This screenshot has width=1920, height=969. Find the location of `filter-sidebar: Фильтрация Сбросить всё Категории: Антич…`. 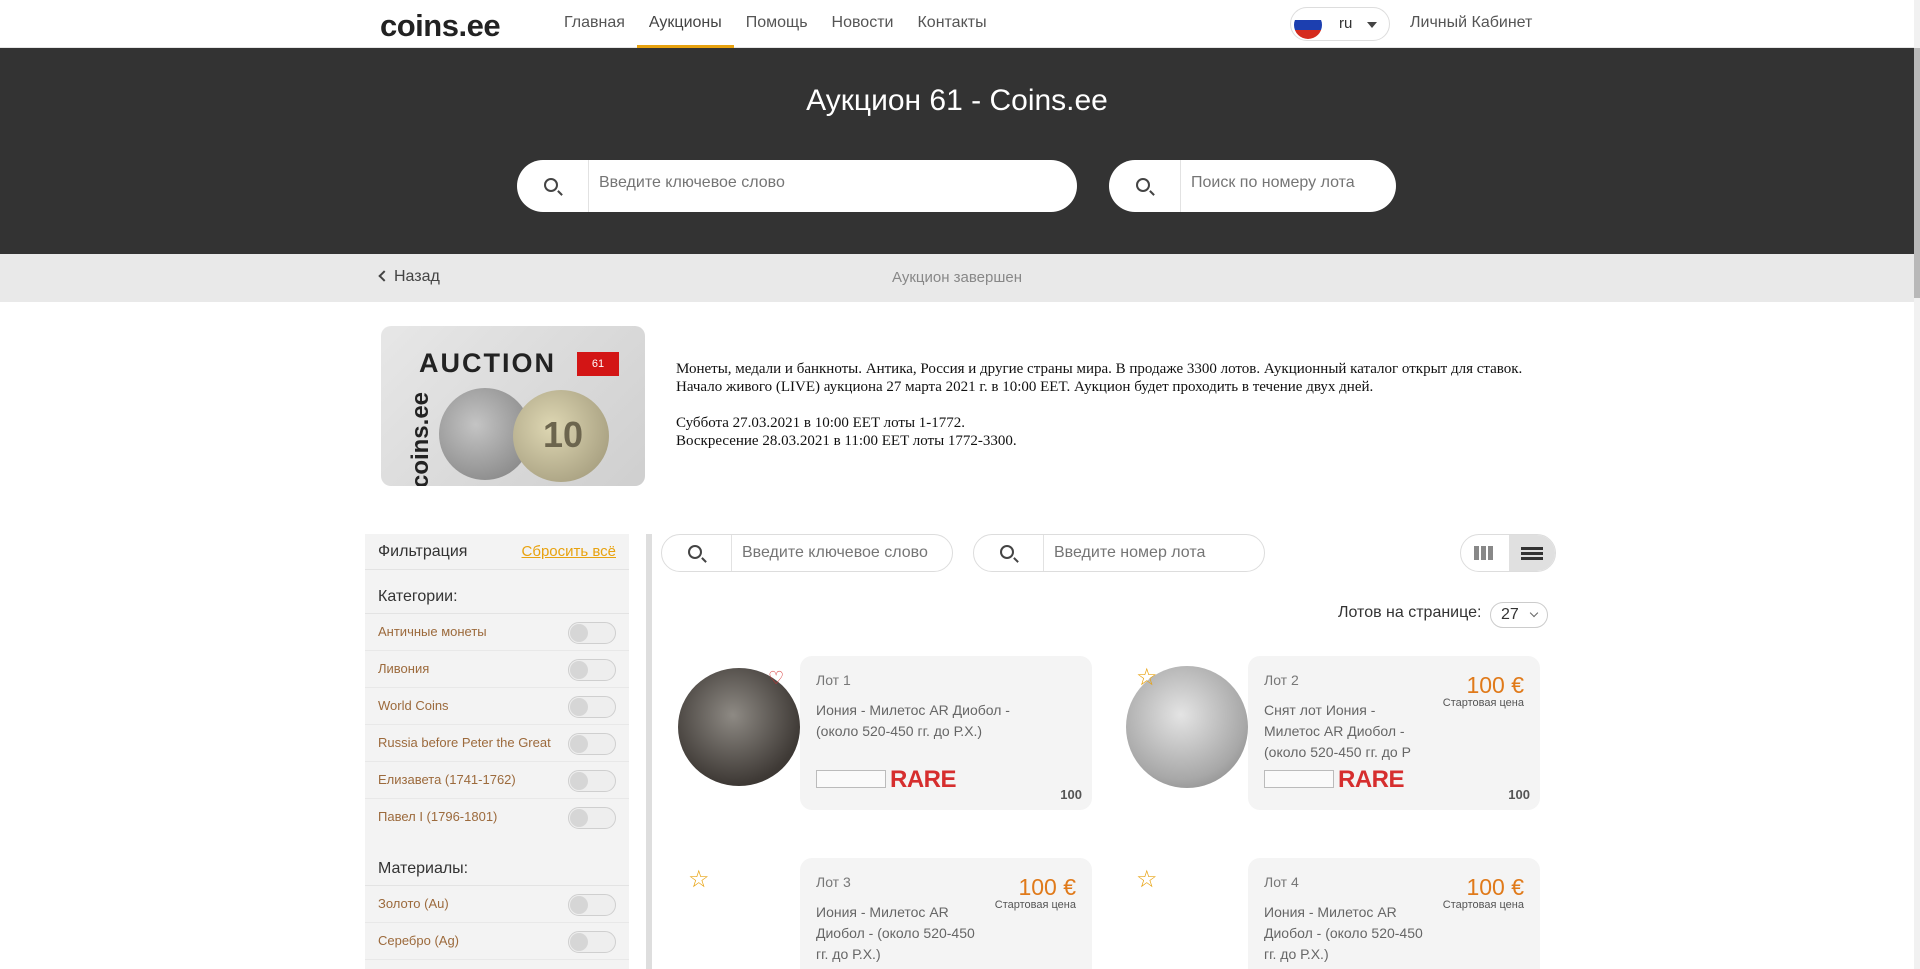

filter-sidebar: Фильтрация Сбросить всё Категории: Антич… is located at coordinates (497, 751).